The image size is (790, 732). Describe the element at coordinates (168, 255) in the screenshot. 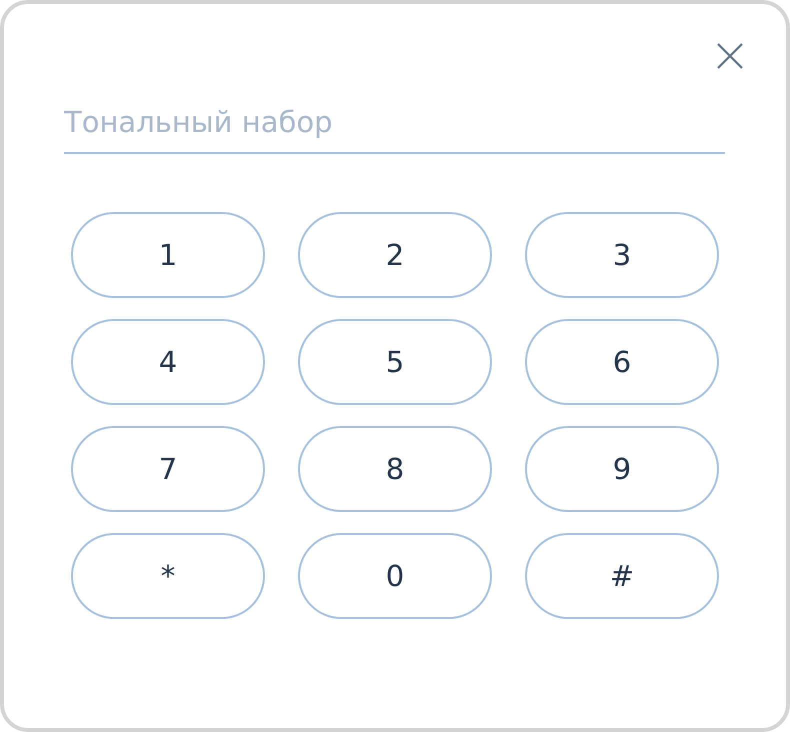

I see `dial-key: 1` at that location.